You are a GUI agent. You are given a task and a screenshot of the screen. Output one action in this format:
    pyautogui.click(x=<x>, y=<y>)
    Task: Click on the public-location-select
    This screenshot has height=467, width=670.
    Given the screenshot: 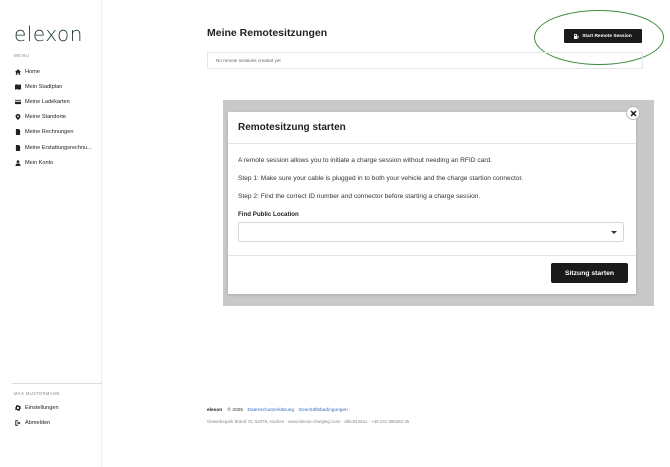 What is the action you would take?
    pyautogui.click(x=431, y=232)
    